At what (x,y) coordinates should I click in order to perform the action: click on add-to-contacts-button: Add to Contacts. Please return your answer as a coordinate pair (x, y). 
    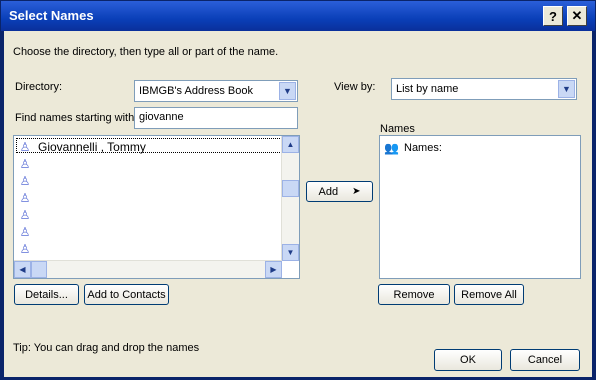
    Looking at the image, I should click on (126, 294).